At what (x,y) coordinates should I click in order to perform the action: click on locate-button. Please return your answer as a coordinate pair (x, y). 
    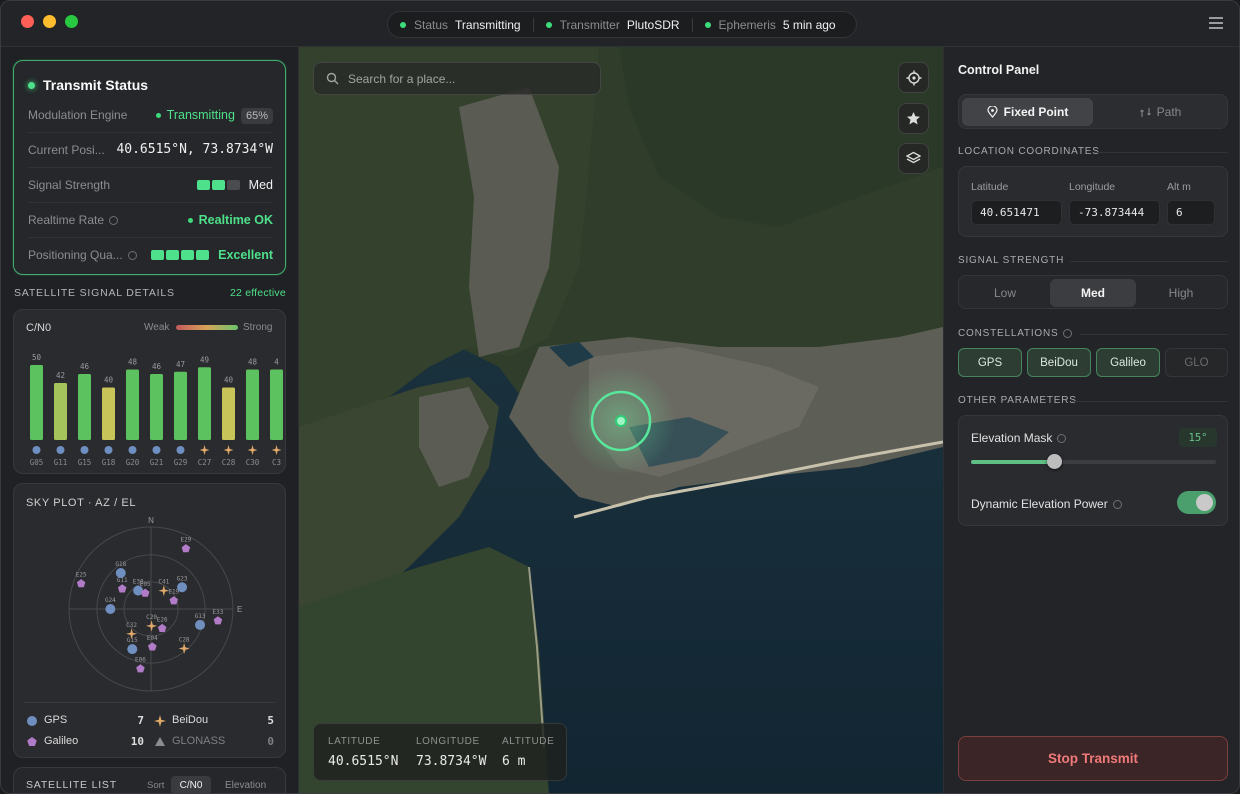
    Looking at the image, I should click on (913, 77).